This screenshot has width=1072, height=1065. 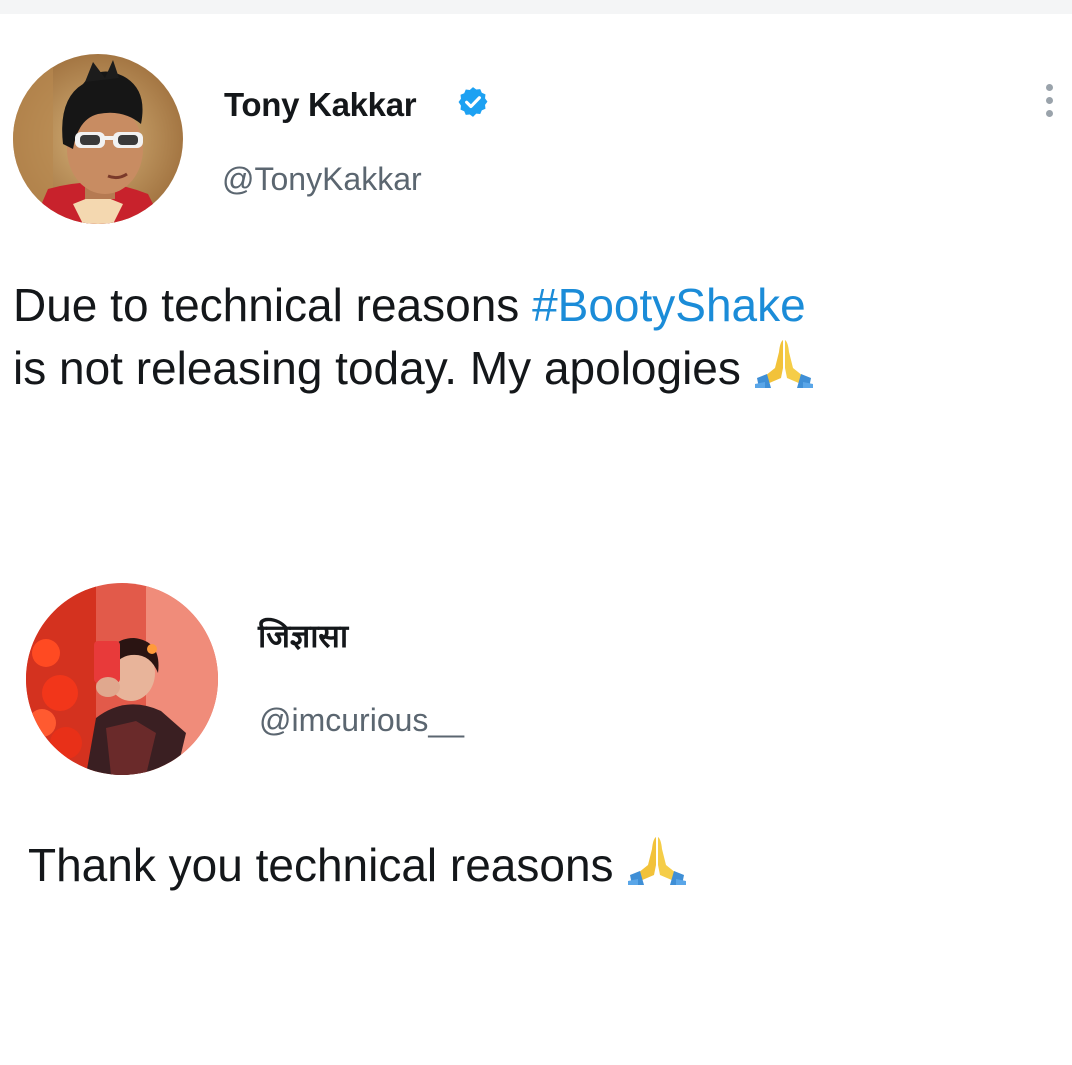 I want to click on handle: @imcurious__, so click(x=361, y=720).